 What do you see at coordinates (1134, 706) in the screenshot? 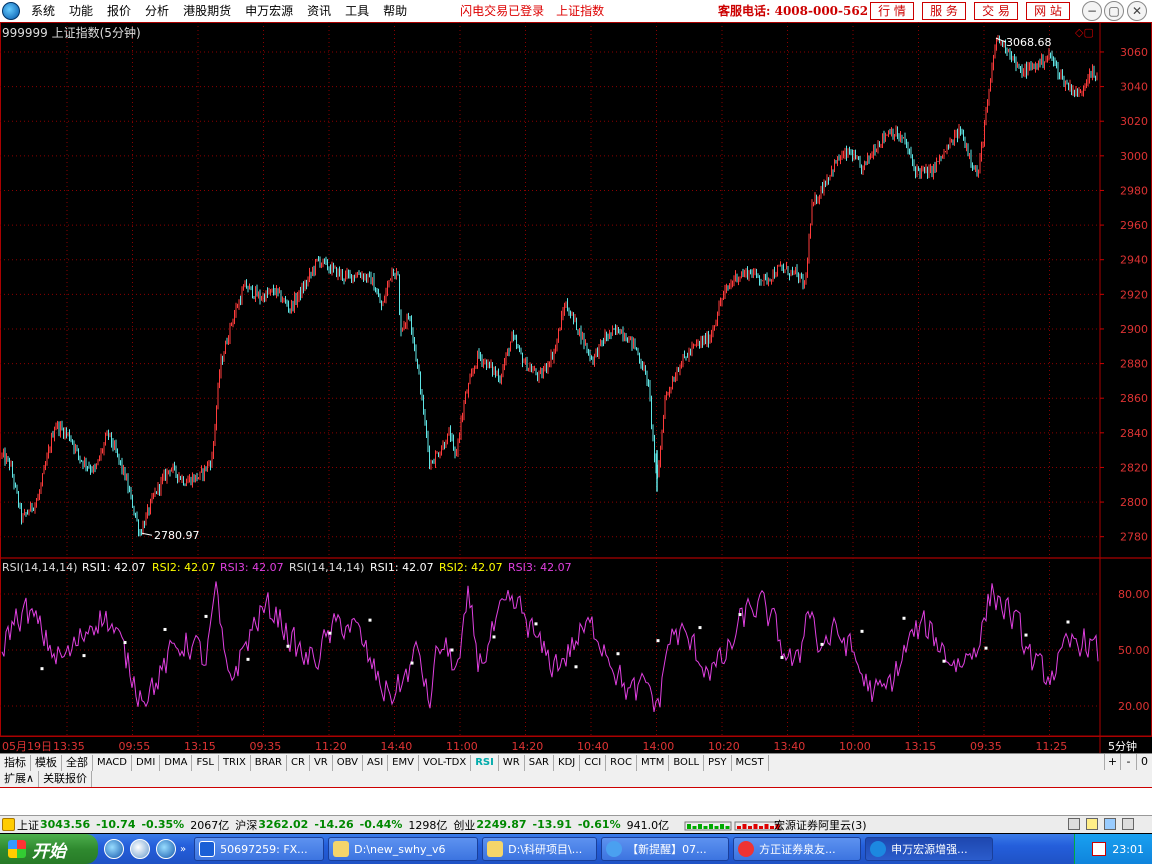
I see `rsi-axis-label: 20.00` at bounding box center [1134, 706].